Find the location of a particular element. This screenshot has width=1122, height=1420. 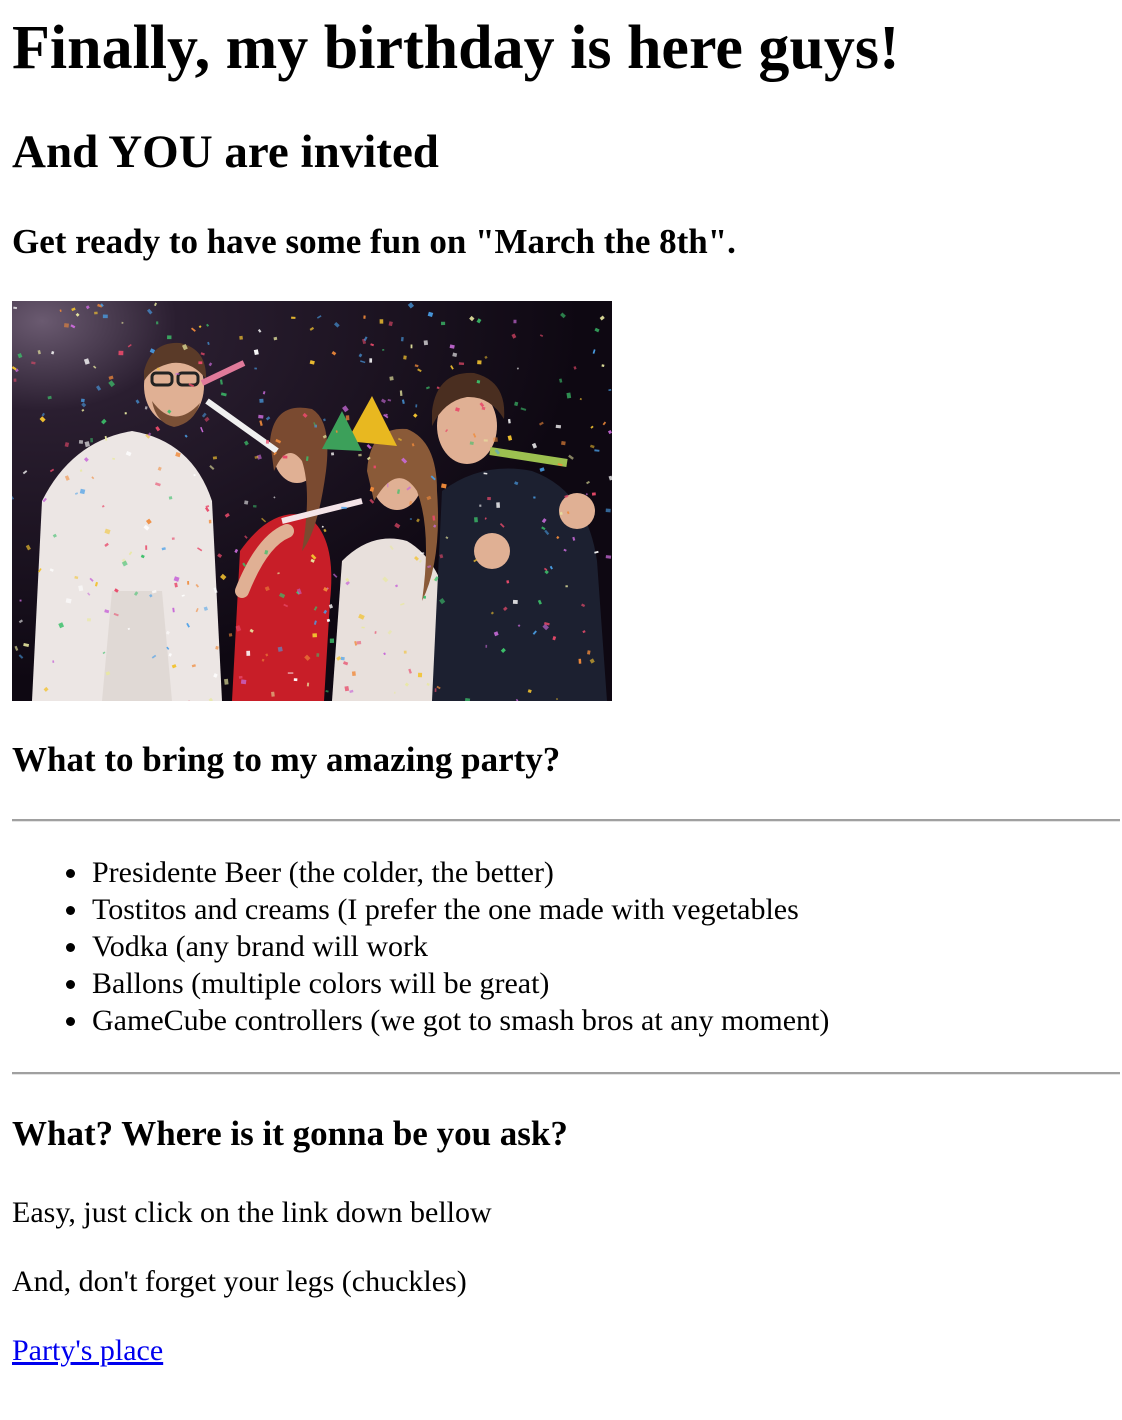

list-item-label: Vodka (any brand will work is located at coordinates (260, 946).